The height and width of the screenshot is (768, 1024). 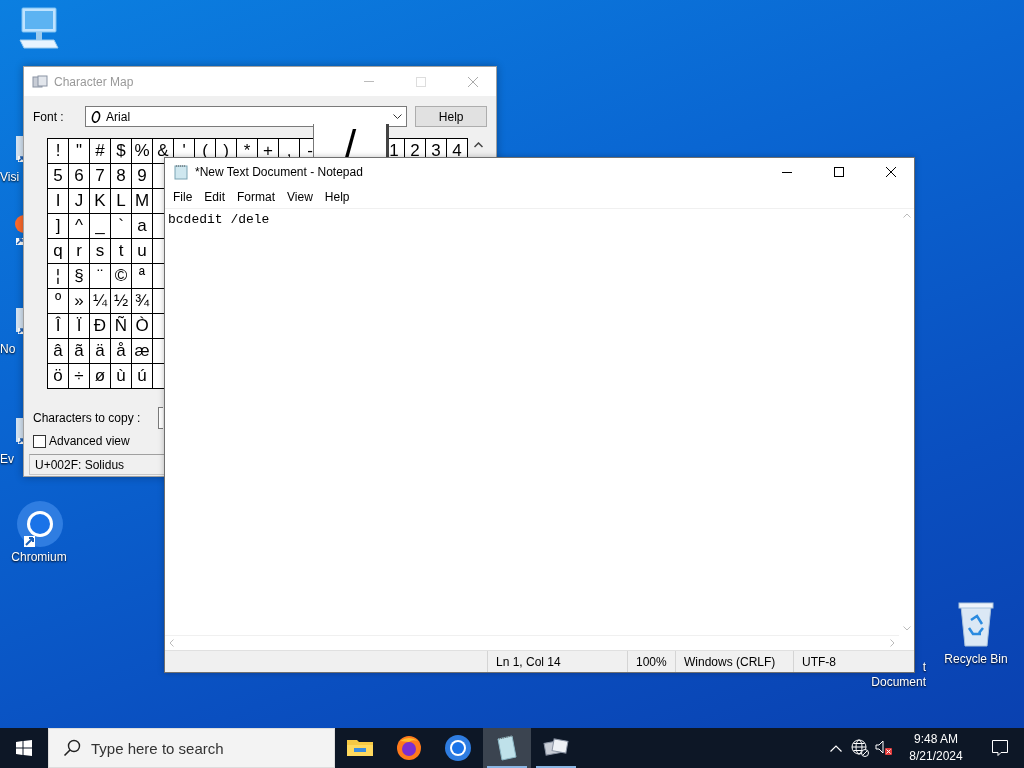 I want to click on character-cell: ø, so click(x=100, y=375).